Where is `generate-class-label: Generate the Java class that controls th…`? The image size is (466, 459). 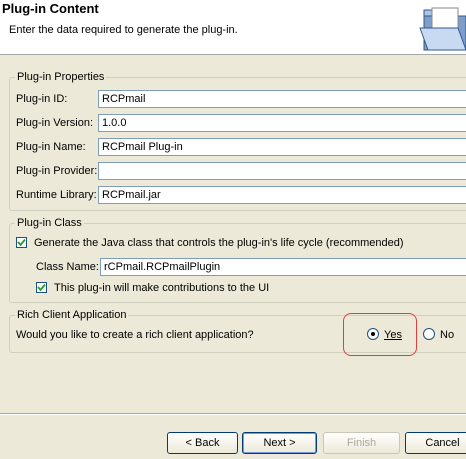 generate-class-label: Generate the Java class that controls th… is located at coordinates (219, 243).